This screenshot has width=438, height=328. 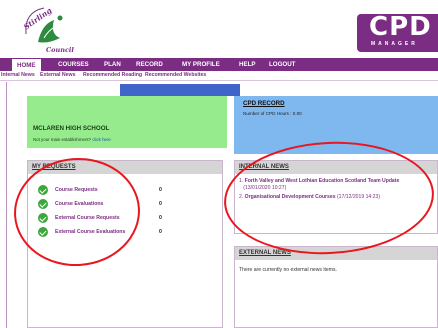 What do you see at coordinates (60, 50) in the screenshot?
I see `svg-text: Council` at bounding box center [60, 50].